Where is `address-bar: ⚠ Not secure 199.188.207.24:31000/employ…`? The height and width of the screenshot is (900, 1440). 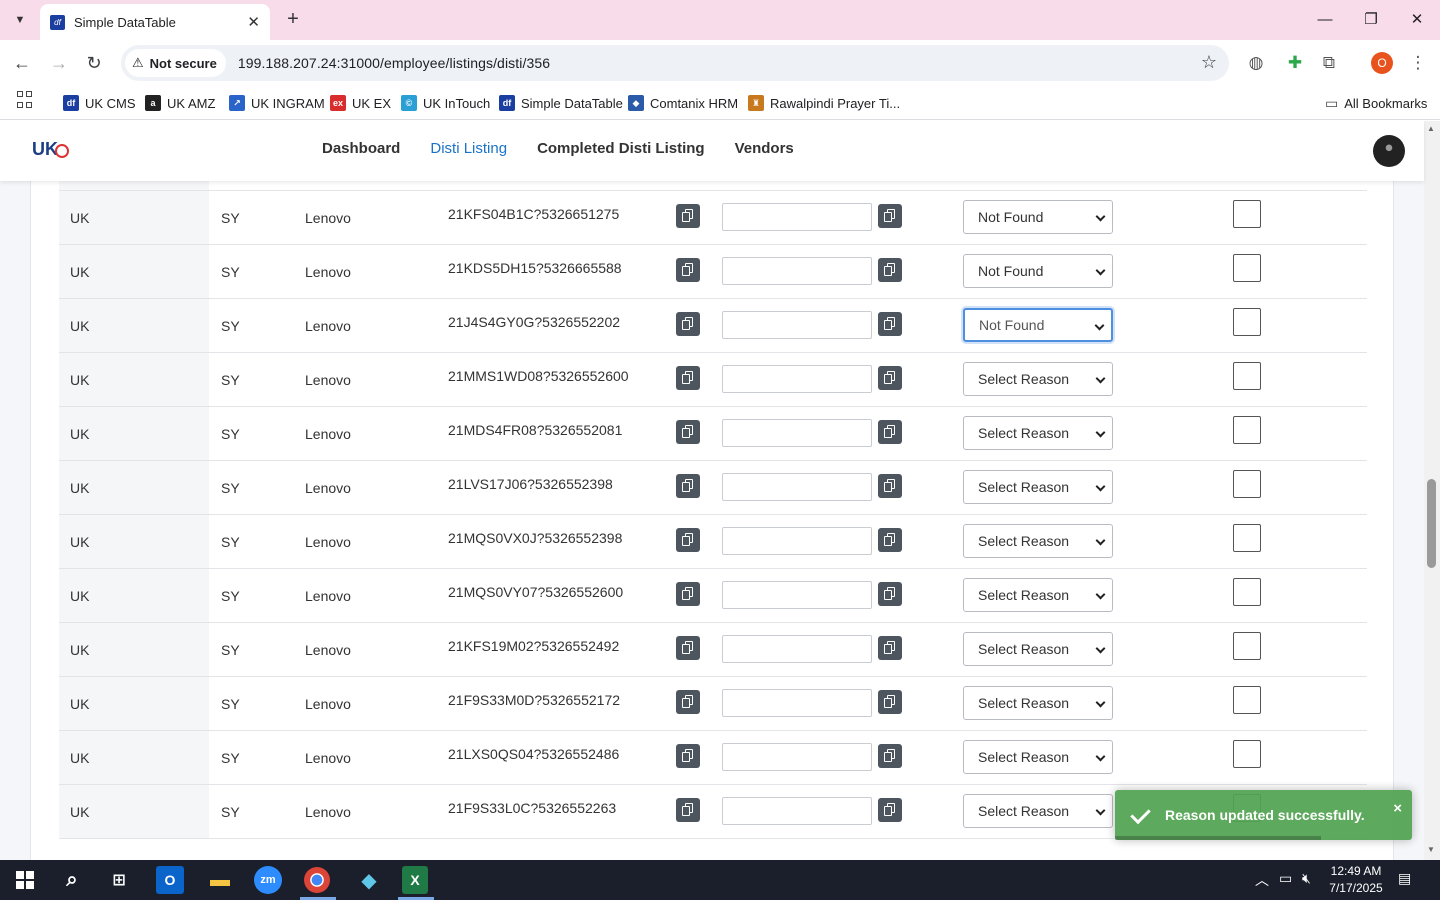 address-bar: ⚠ Not secure 199.188.207.24:31000/employ… is located at coordinates (675, 63).